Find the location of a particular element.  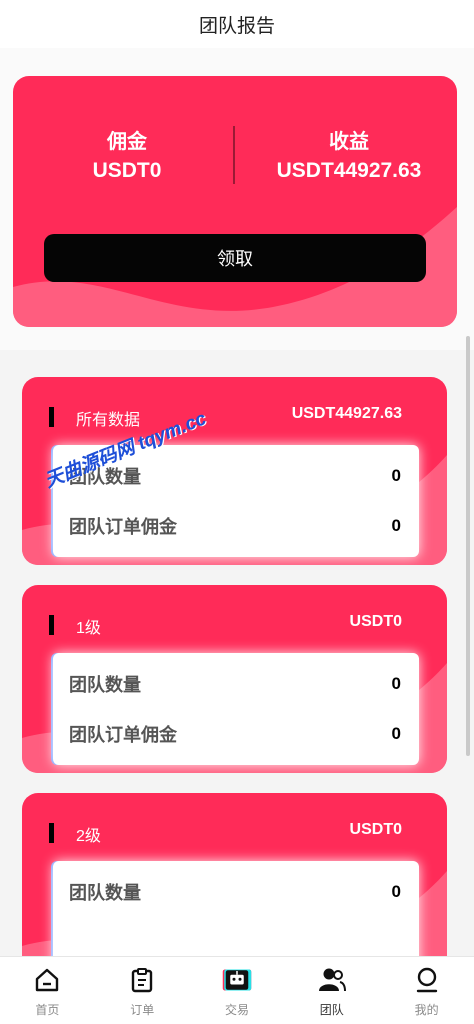

clipboard-icon is located at coordinates (142, 980).